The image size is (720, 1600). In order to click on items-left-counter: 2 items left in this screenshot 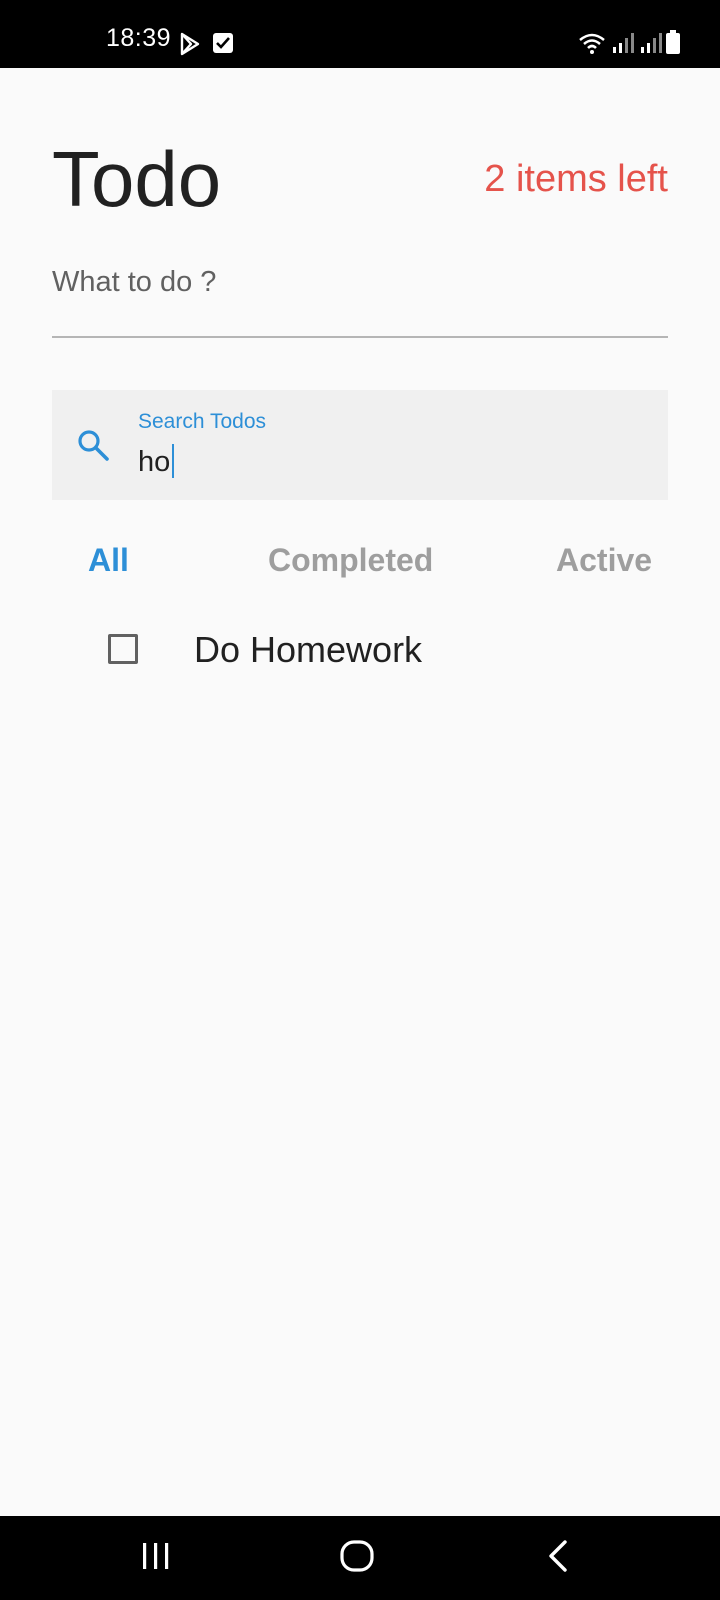, I will do `click(576, 179)`.